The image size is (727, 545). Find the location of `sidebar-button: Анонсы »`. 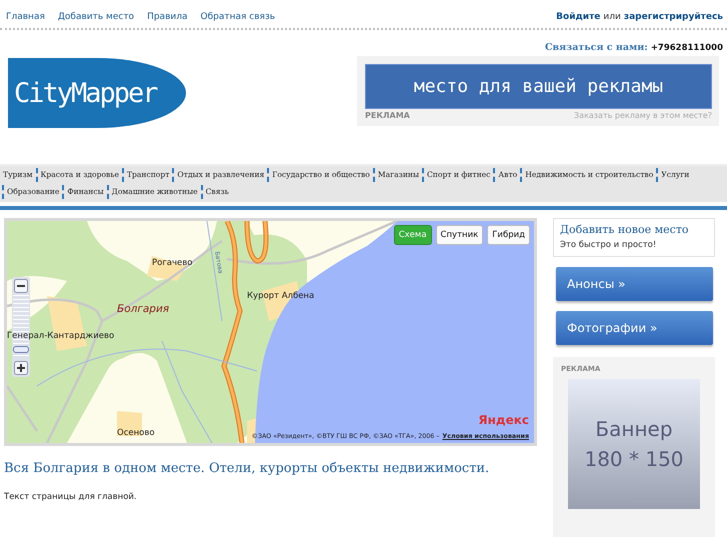

sidebar-button: Анонсы » is located at coordinates (634, 284).